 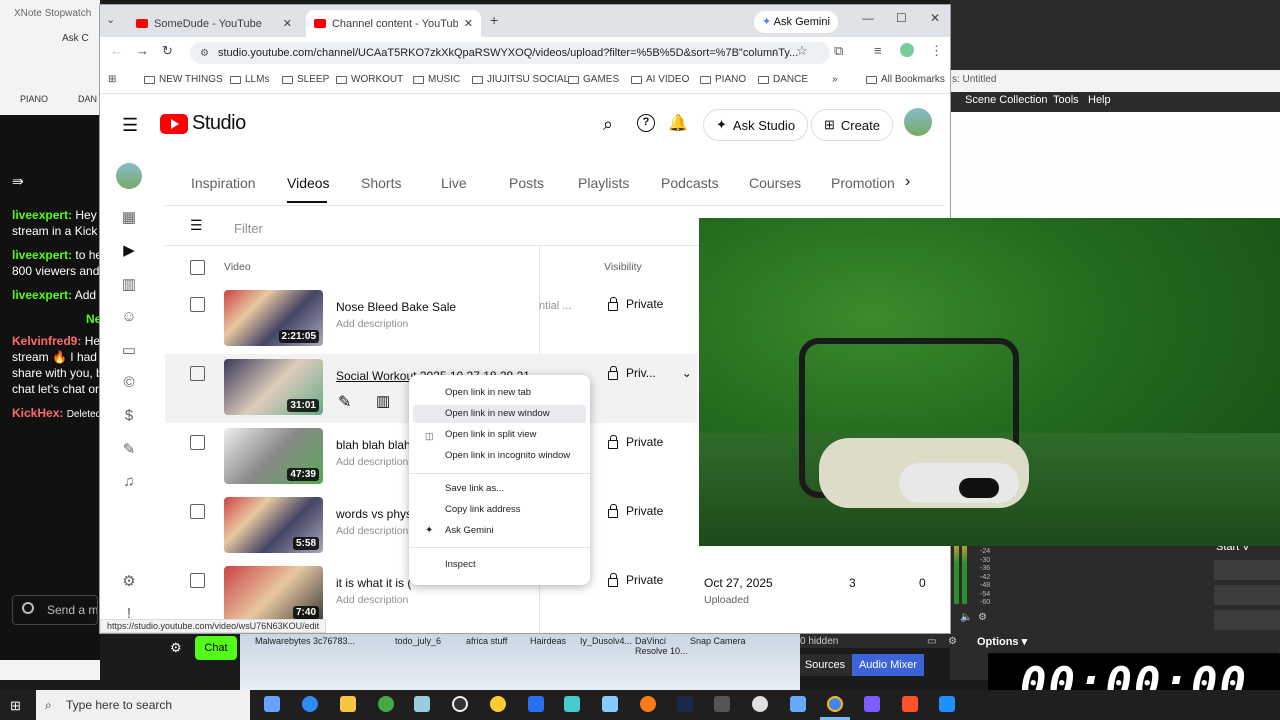 What do you see at coordinates (310, 704) in the screenshot?
I see `edge-icon` at bounding box center [310, 704].